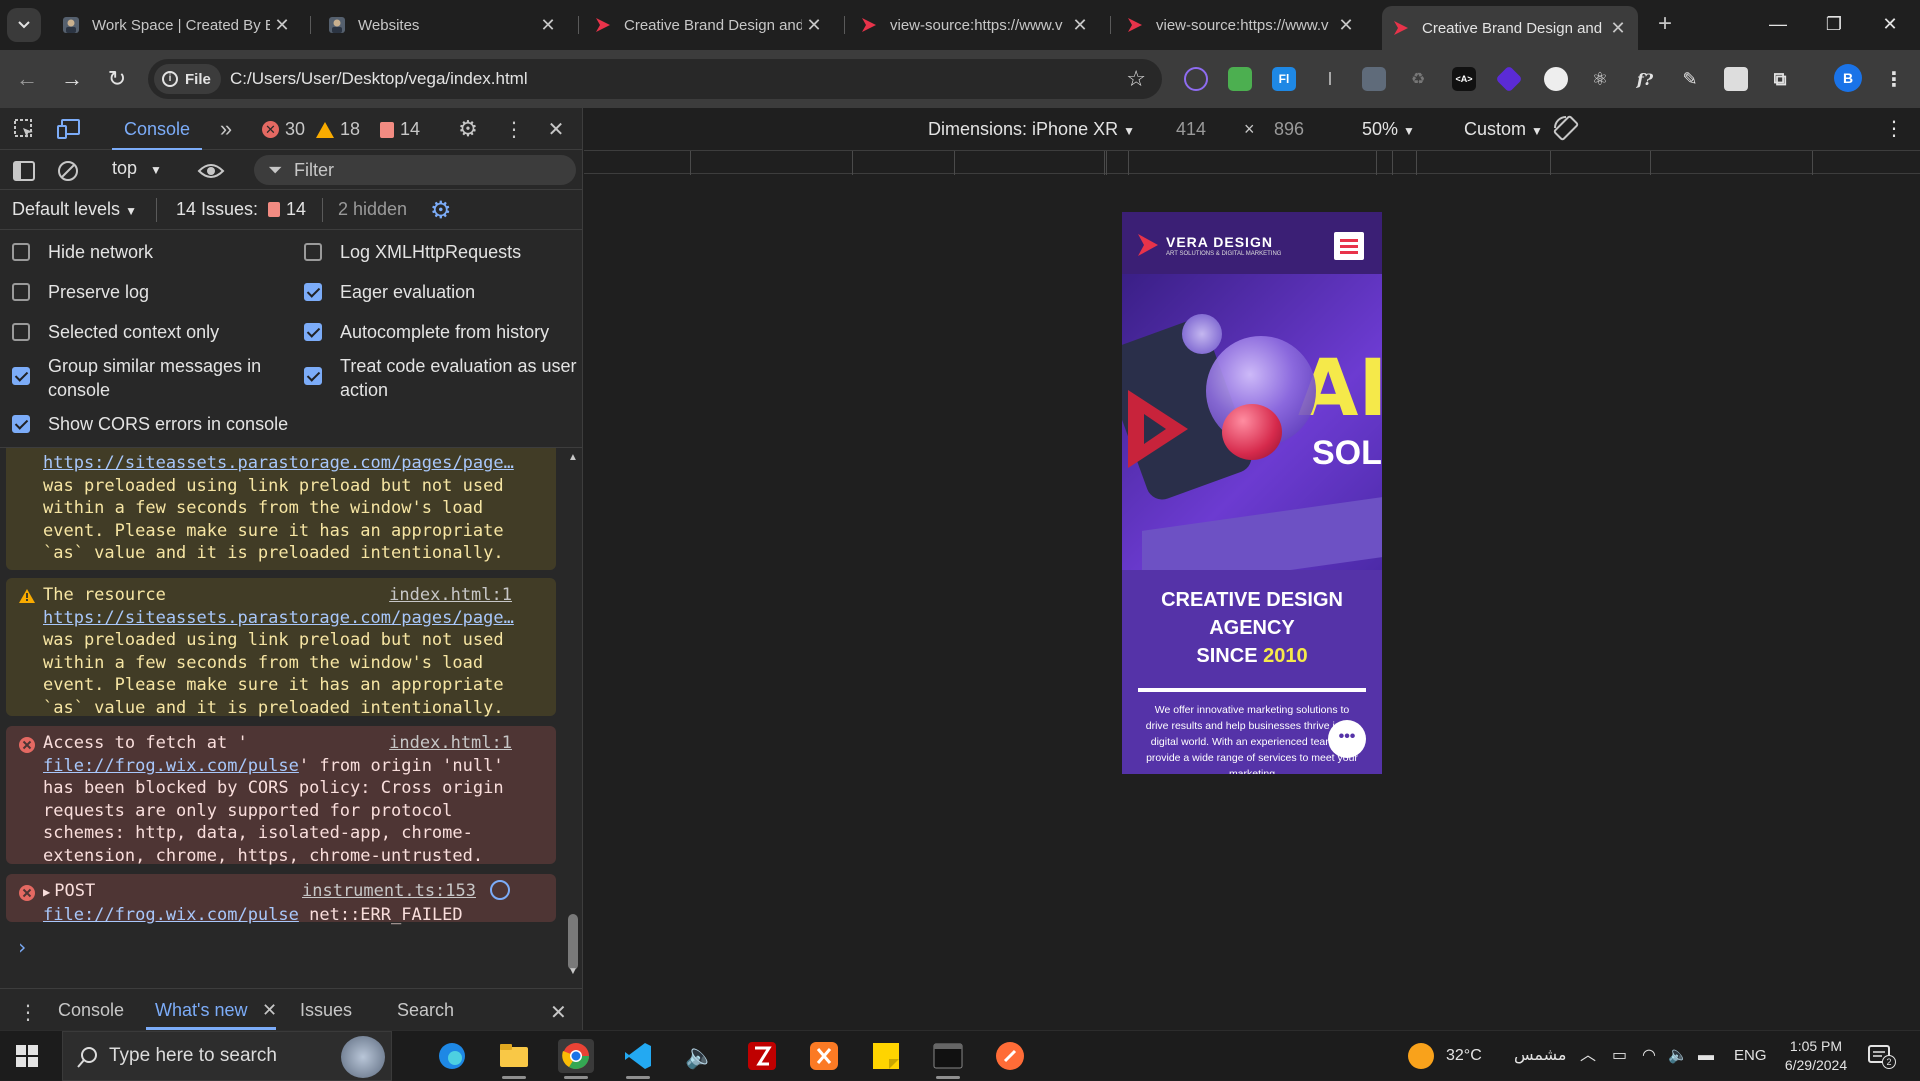  I want to click on clear-console-icon, so click(68, 171).